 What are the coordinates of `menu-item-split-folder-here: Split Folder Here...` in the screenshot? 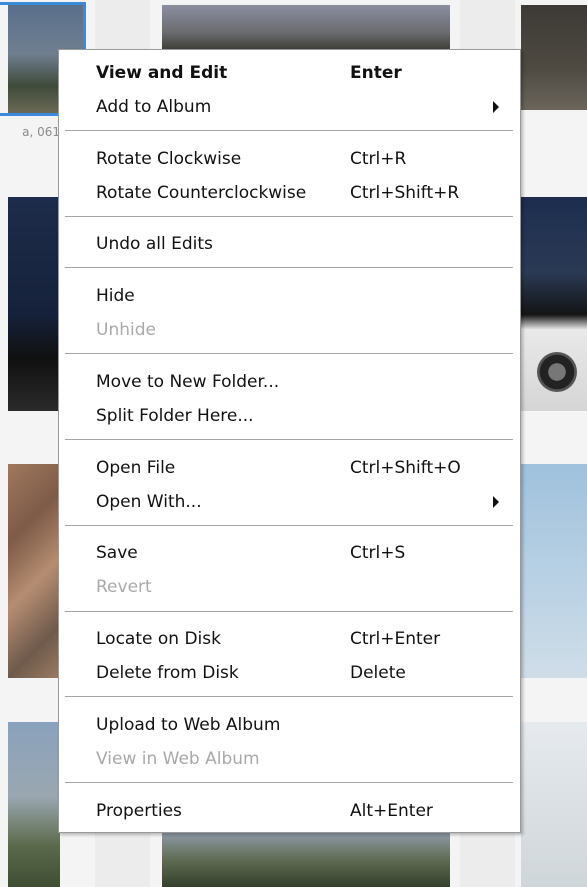 It's located at (289, 416).